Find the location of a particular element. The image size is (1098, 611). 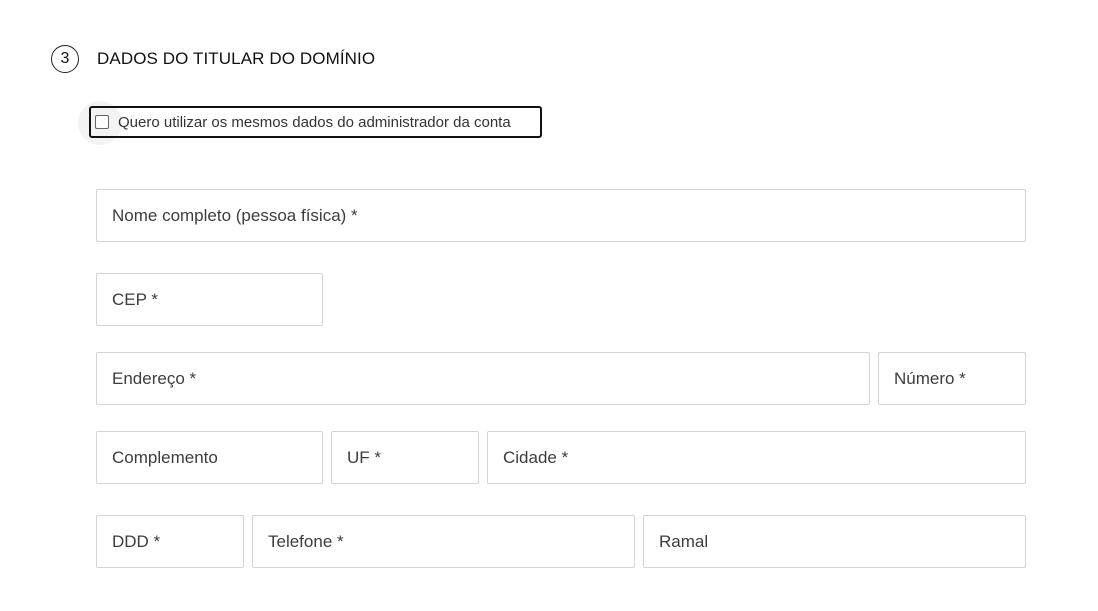

full-name-field is located at coordinates (561, 215).